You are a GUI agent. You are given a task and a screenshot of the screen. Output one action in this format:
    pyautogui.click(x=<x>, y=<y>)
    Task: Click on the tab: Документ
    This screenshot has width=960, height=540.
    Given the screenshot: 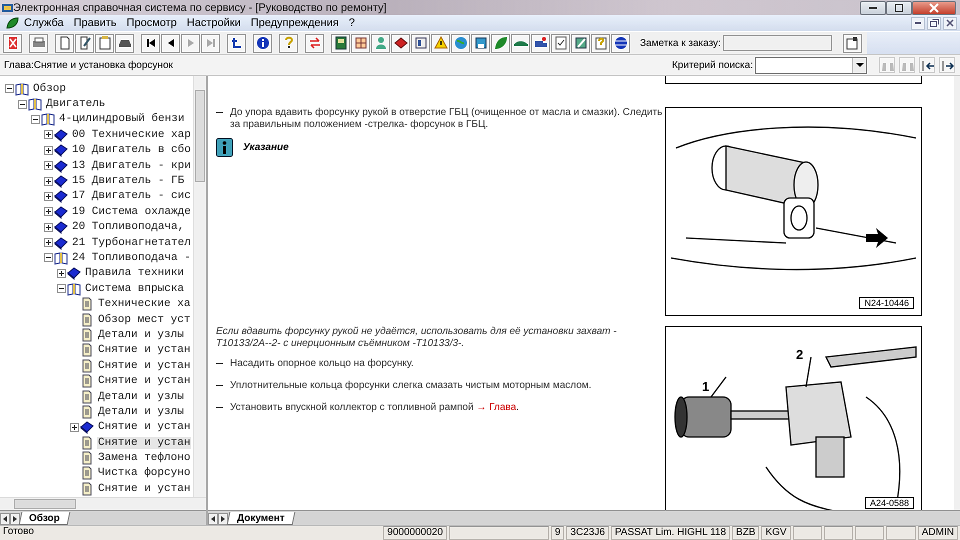 What is the action you would take?
    pyautogui.click(x=261, y=518)
    